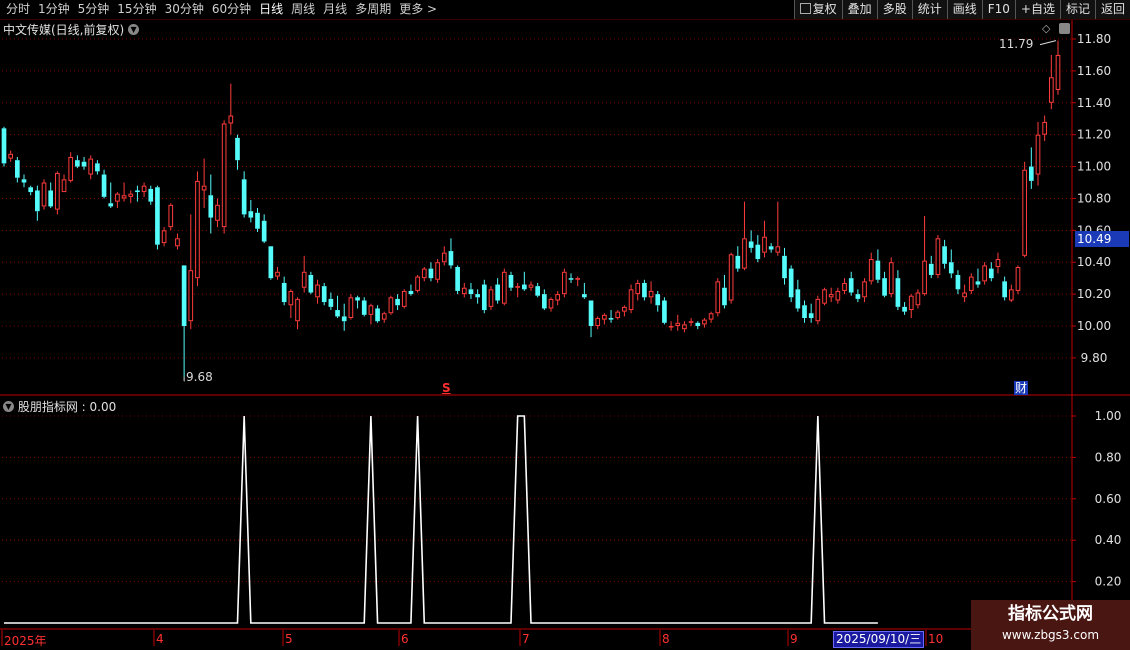  Describe the element at coordinates (526, 639) in the screenshot. I see `time-label-jul: 7` at that location.